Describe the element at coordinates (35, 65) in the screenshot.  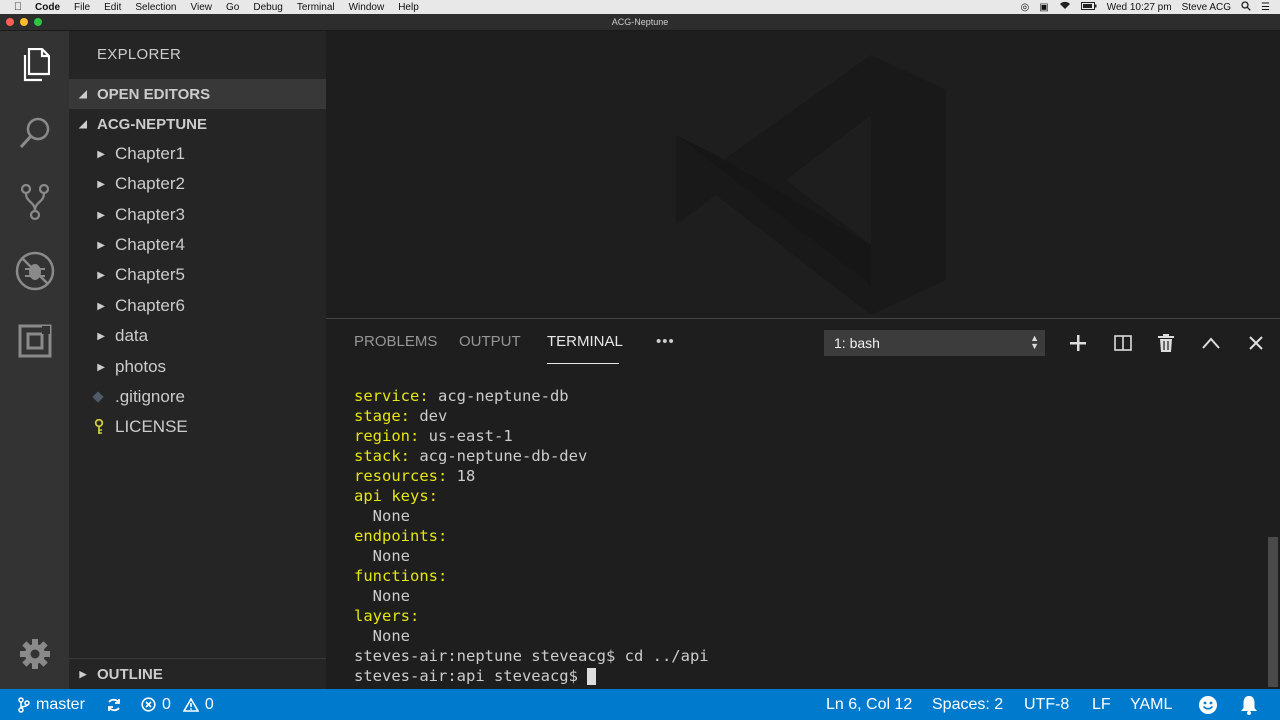
I see `explorer-icon` at that location.